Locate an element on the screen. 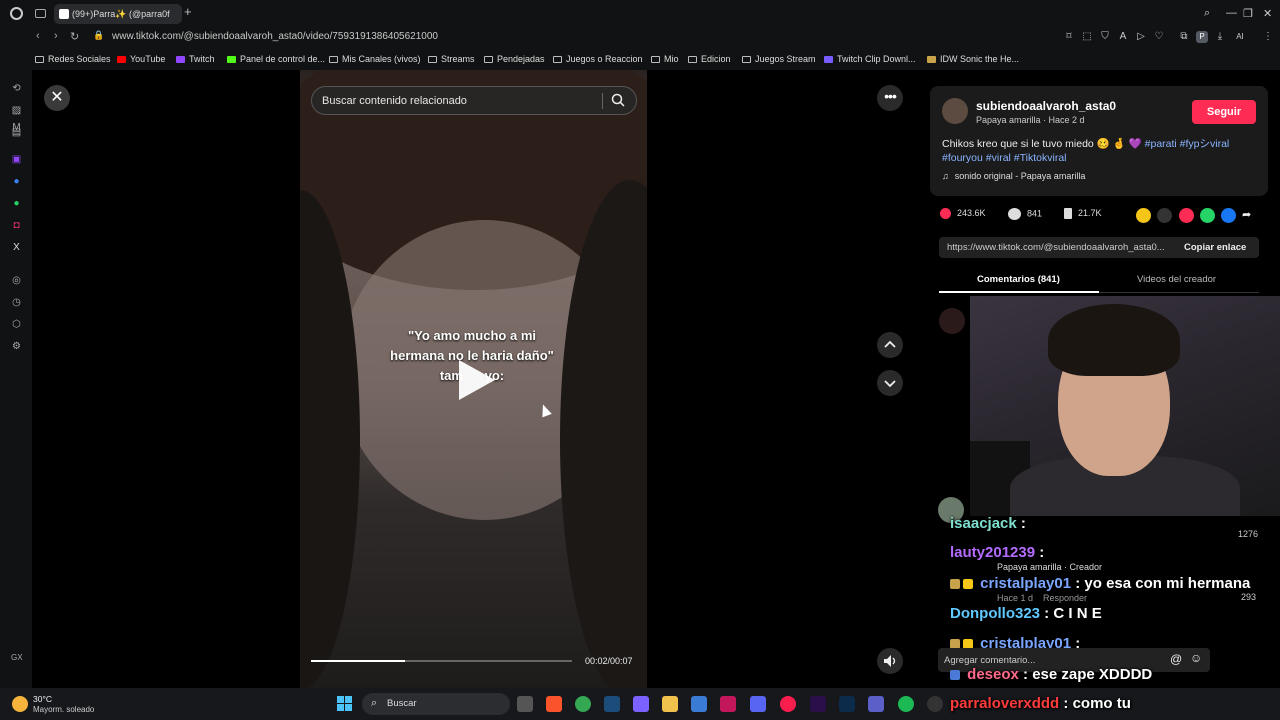 This screenshot has height=720, width=1280. obs-icon is located at coordinates (935, 704).